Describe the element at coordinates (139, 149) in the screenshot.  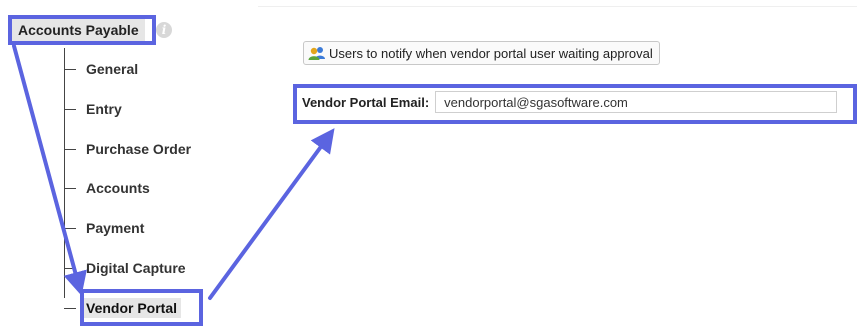
I see `tree-item-label: Purchase Order` at that location.